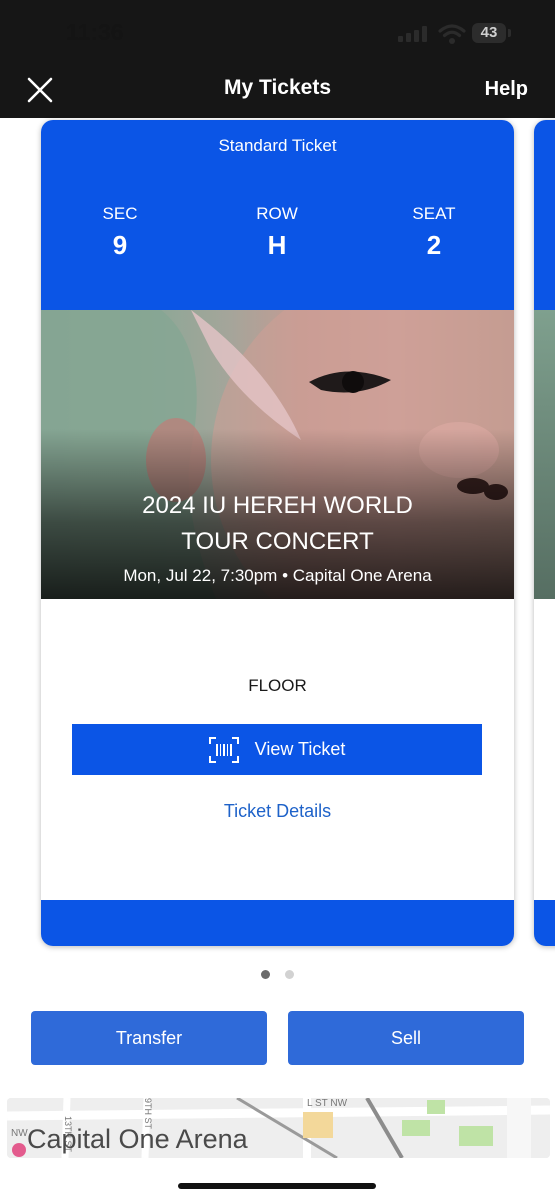 The height and width of the screenshot is (1200, 555). What do you see at coordinates (277, 145) in the screenshot?
I see `ticket-type: Standard Ticket` at bounding box center [277, 145].